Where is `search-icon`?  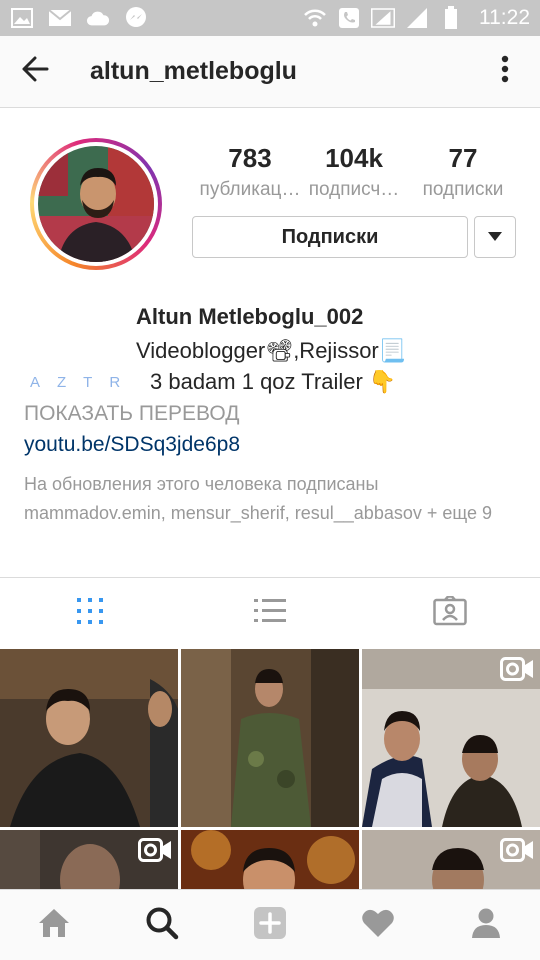
search-icon is located at coordinates (162, 925).